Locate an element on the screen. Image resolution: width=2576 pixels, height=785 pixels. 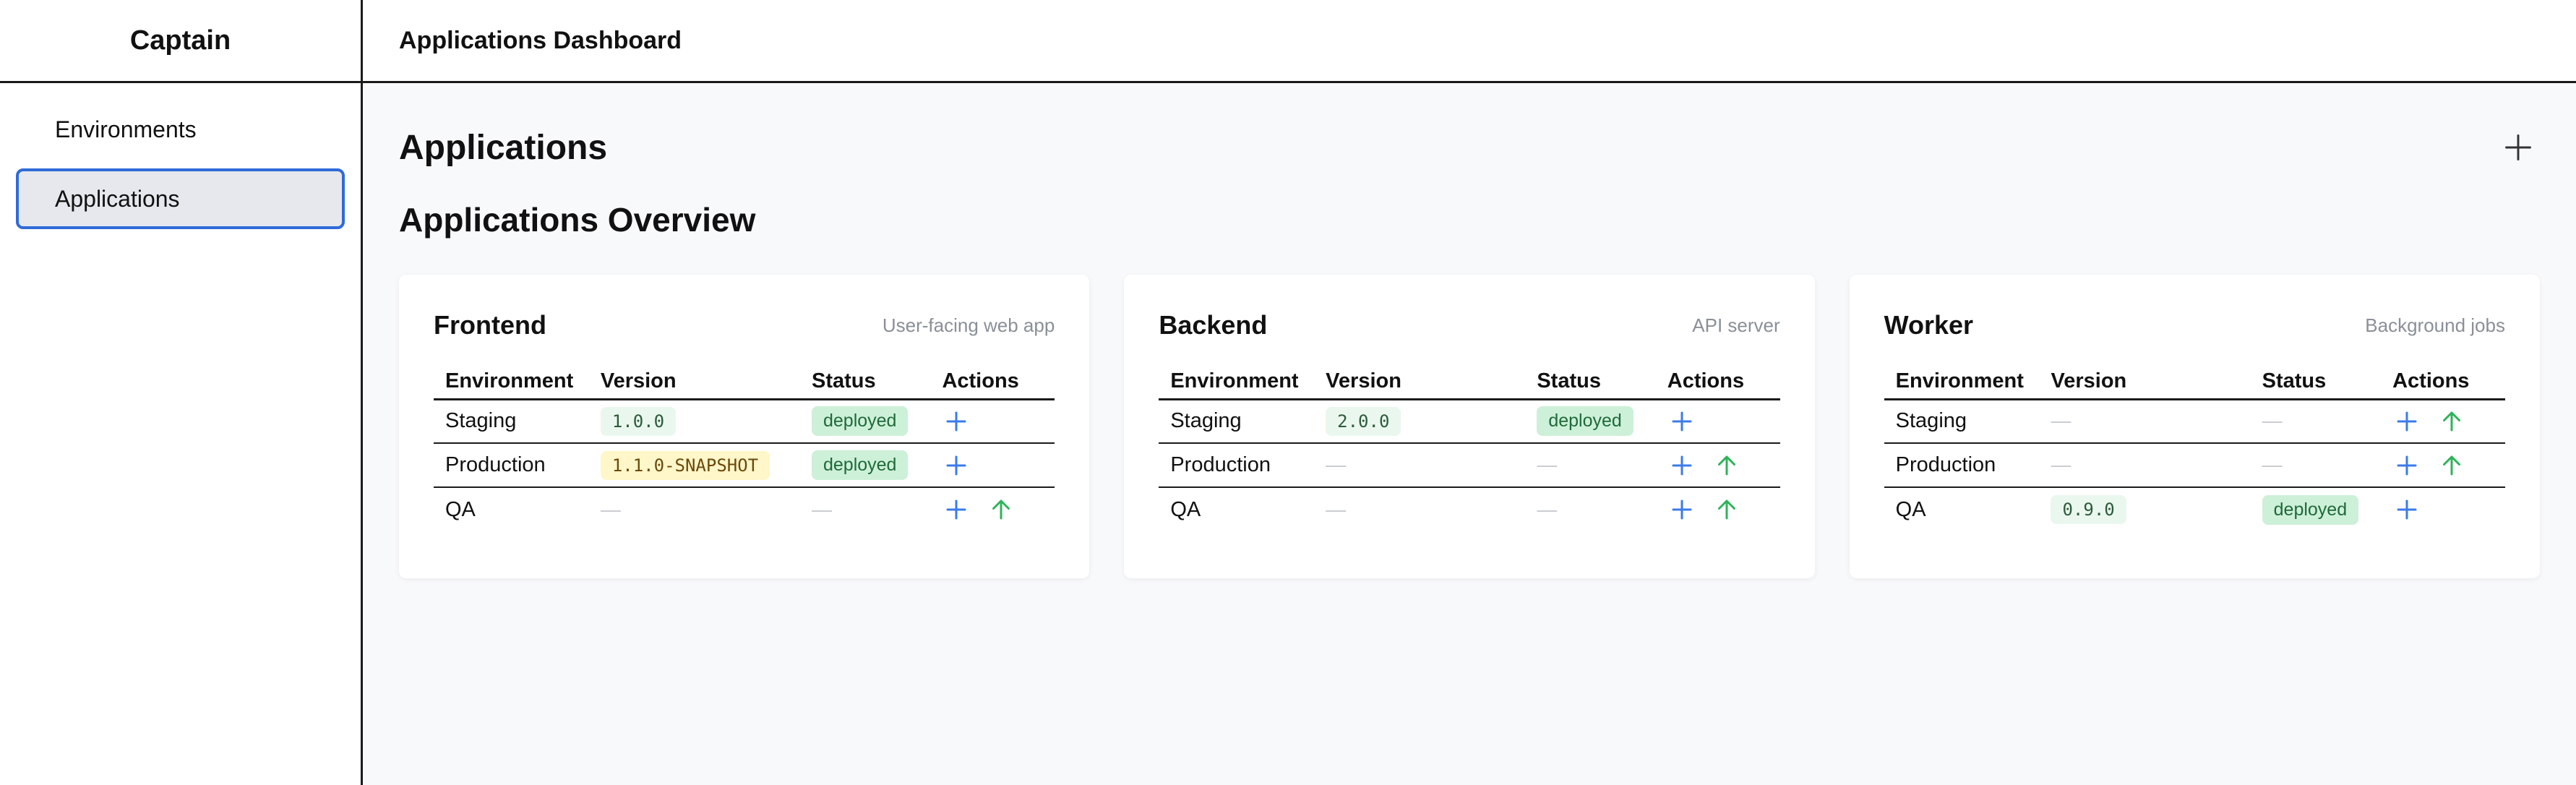
add-application-button is located at coordinates (2518, 147).